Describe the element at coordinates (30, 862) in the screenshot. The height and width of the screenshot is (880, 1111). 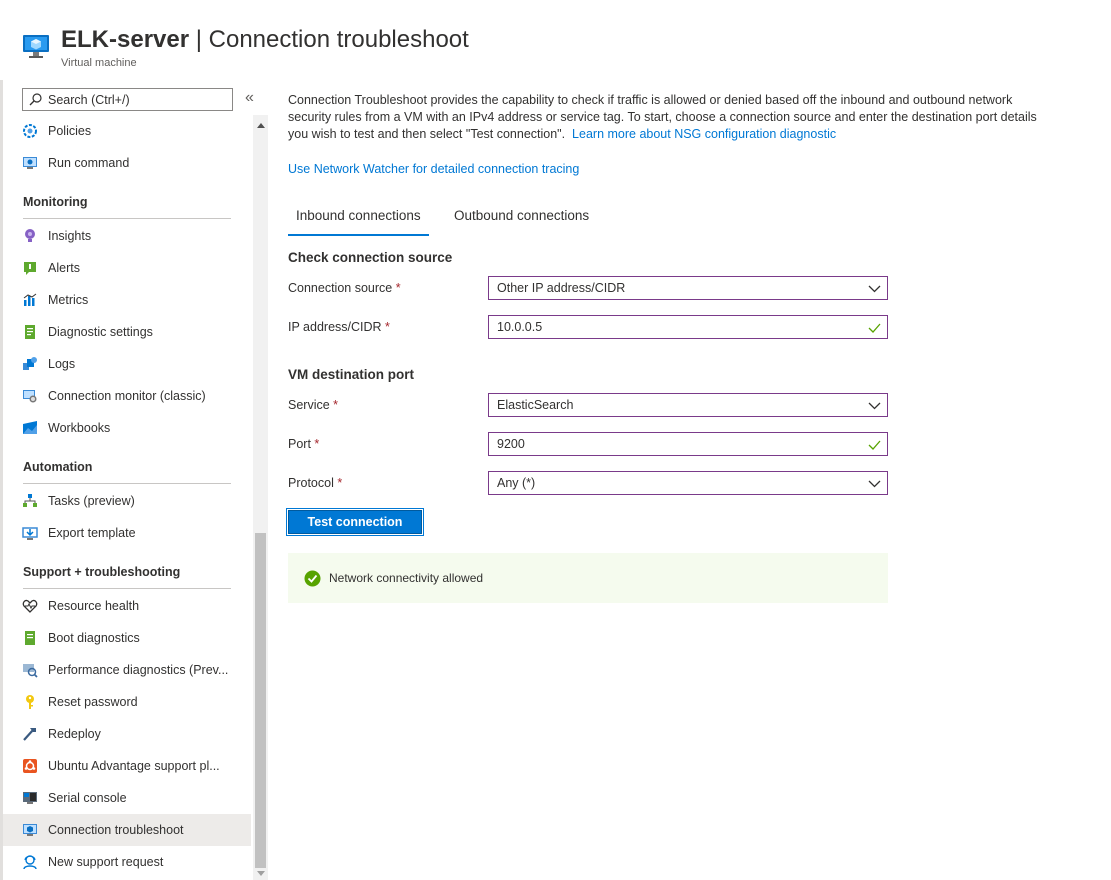
I see `support-person-icon` at that location.